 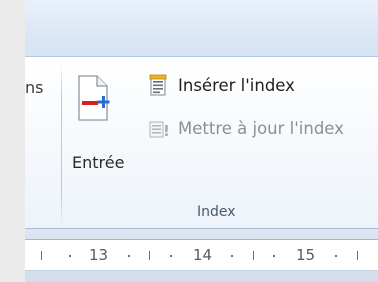 I want to click on ruler-number: 14, so click(x=203, y=255).